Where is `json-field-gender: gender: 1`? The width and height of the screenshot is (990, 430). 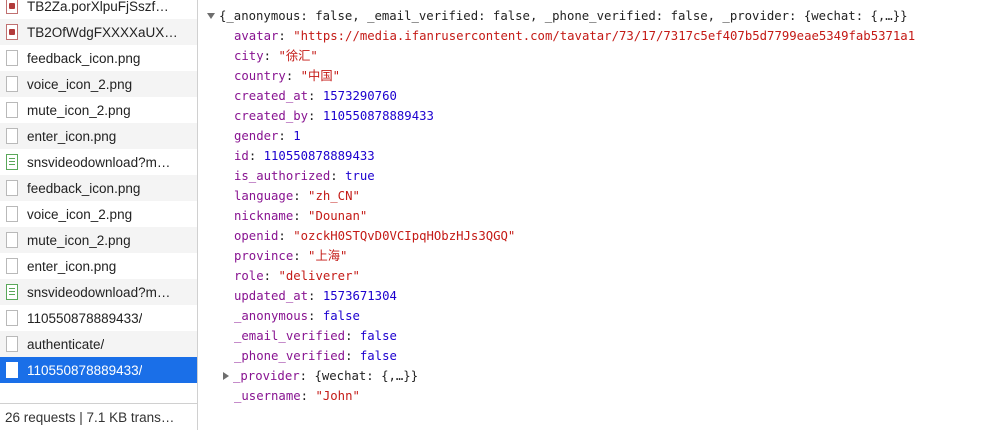 json-field-gender: gender: 1 is located at coordinates (267, 136).